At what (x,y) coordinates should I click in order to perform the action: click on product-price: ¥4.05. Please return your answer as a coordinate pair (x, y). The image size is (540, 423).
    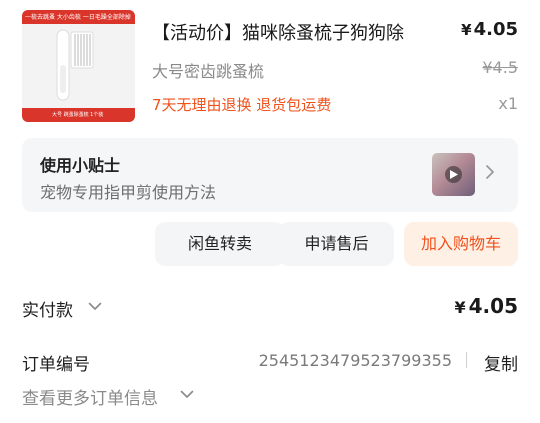
    Looking at the image, I should click on (489, 29).